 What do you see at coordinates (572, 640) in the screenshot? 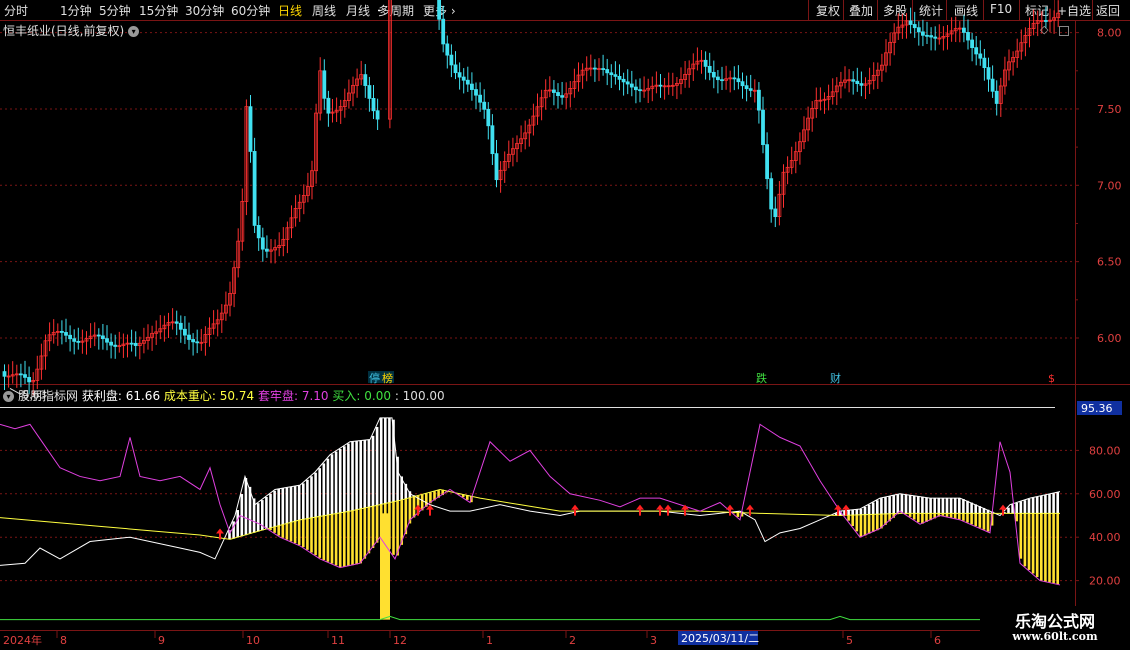
I see `month-label: 2` at bounding box center [572, 640].